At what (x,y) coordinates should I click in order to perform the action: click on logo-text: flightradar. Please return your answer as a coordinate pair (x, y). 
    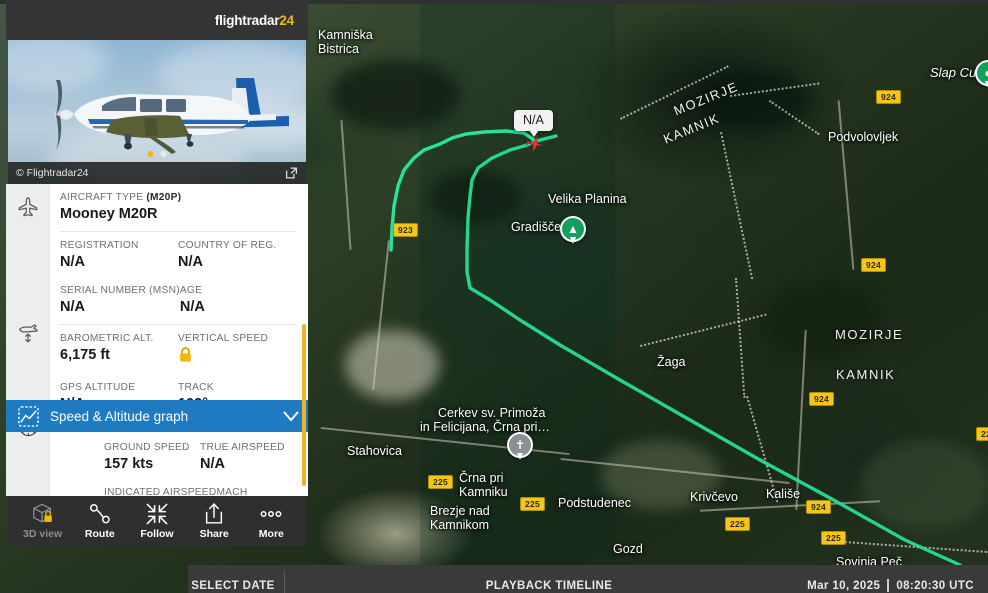
    Looking at the image, I should click on (247, 20).